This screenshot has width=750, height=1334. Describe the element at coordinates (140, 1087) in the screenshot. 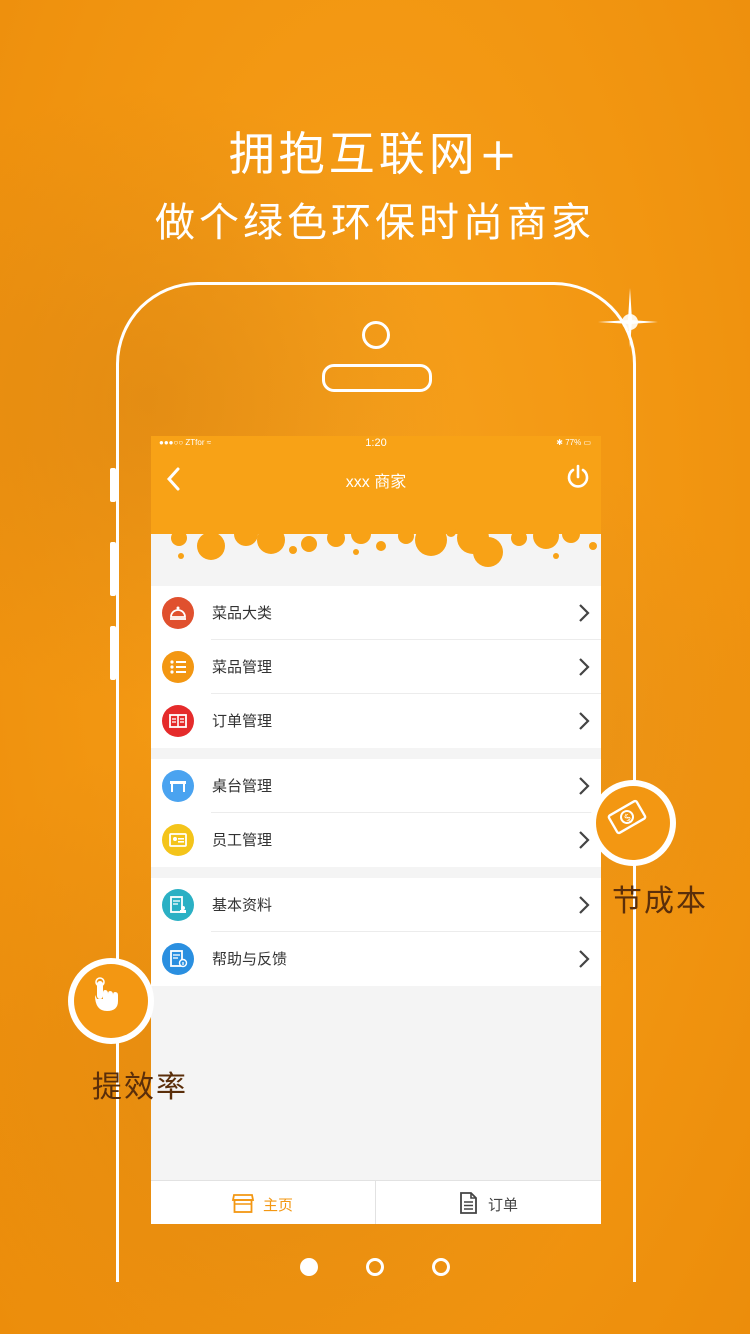

I see `efficiency-label: 提效率` at that location.